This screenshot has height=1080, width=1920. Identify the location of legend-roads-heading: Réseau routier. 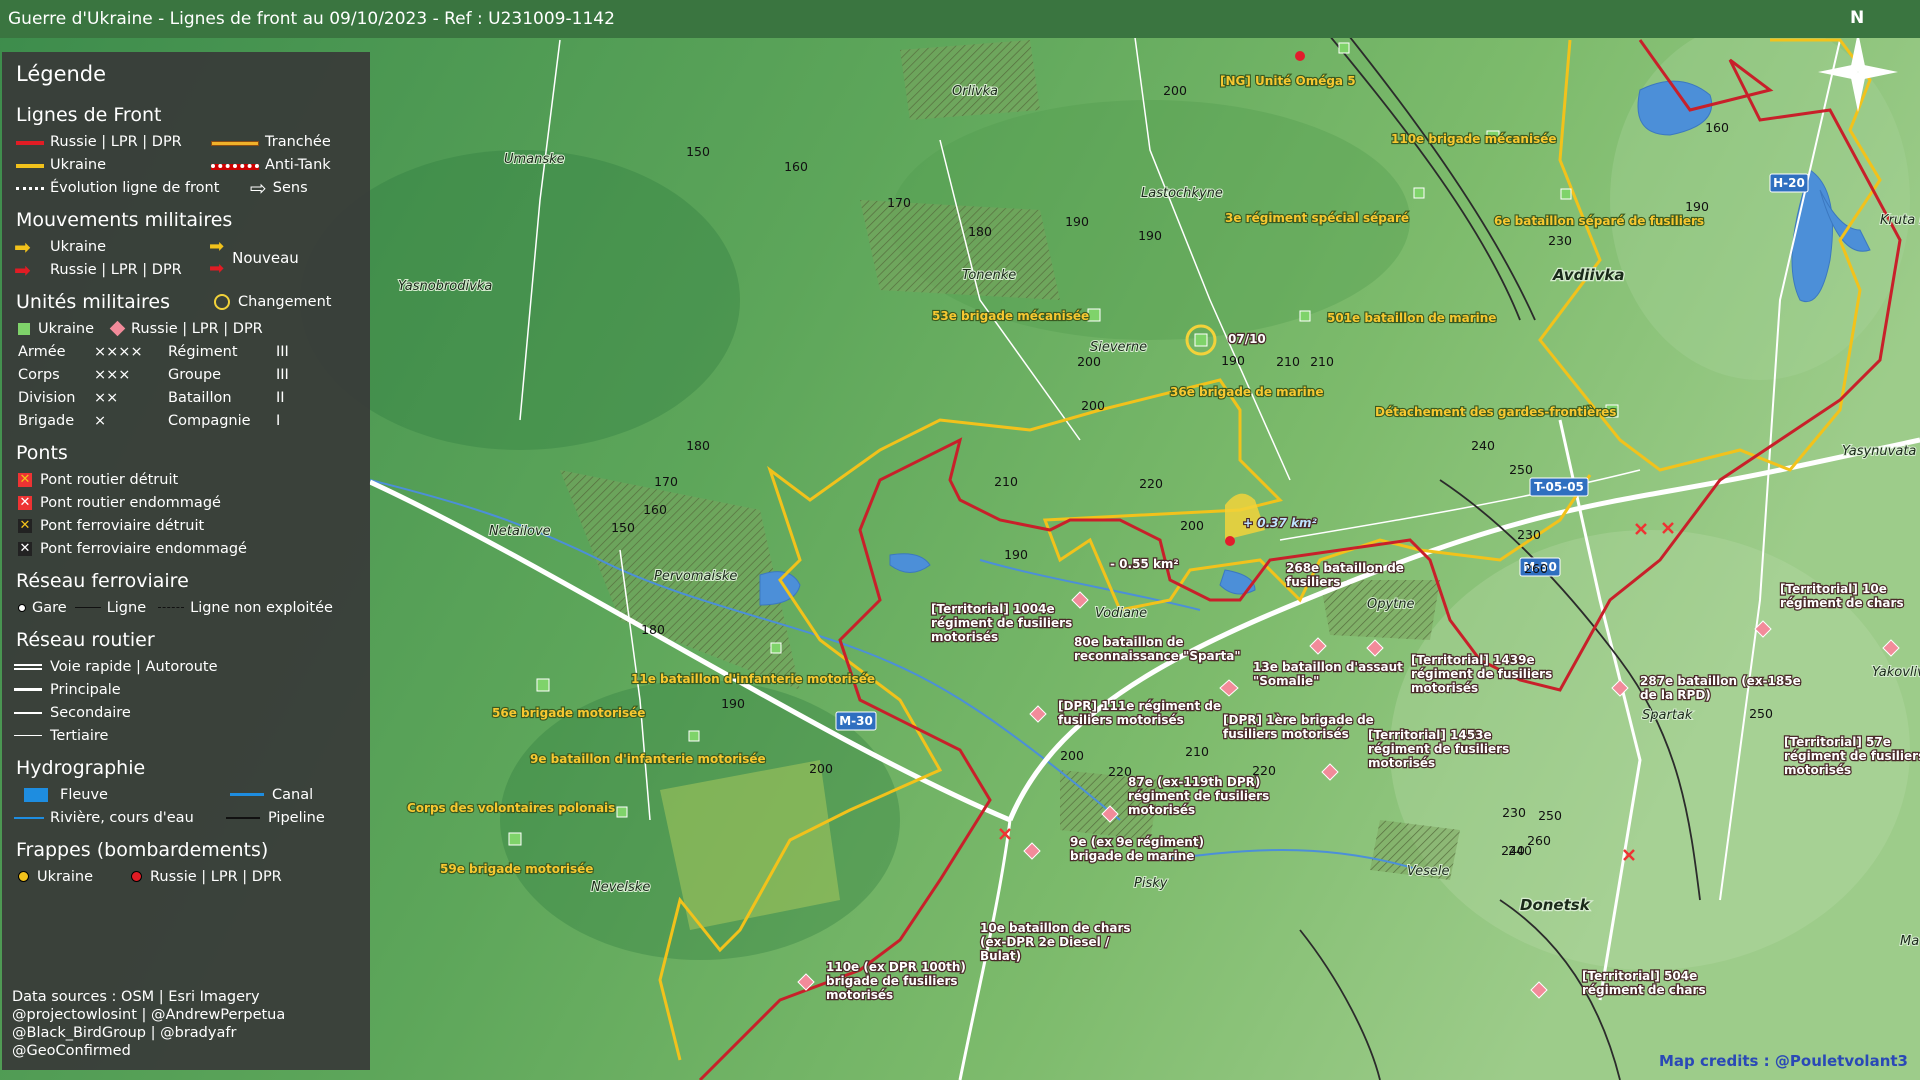
(85, 640).